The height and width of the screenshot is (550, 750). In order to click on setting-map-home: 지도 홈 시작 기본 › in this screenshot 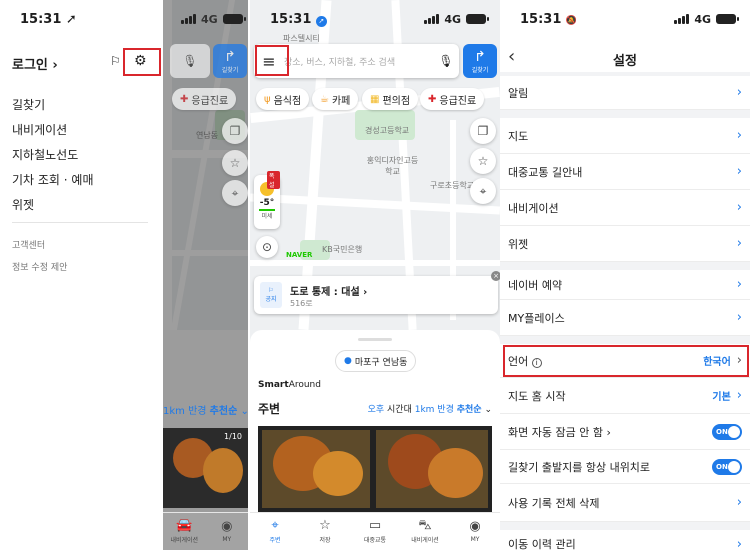, I will do `click(625, 396)`.